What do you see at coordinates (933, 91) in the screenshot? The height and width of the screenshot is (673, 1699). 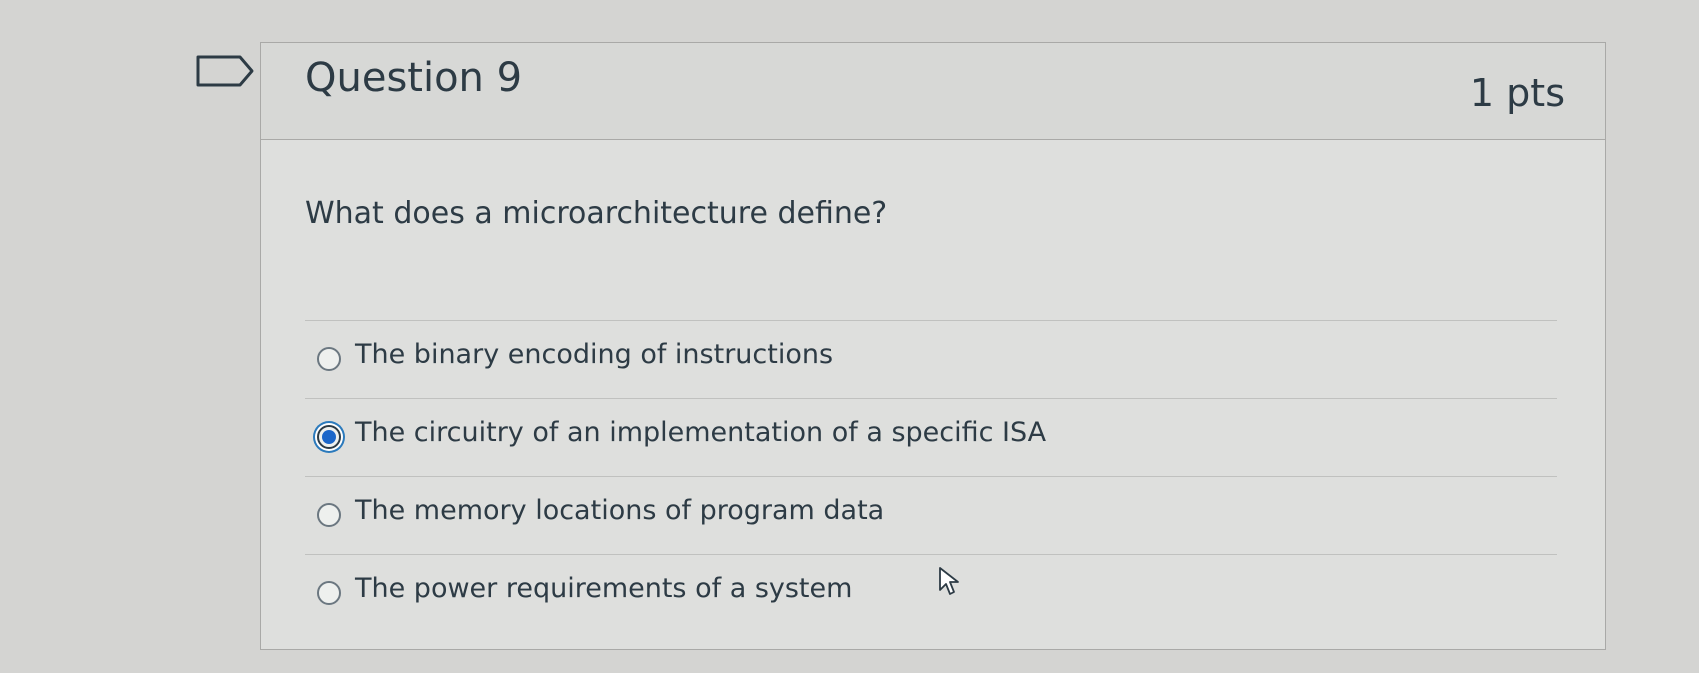 I see `question-header: Question 9 1 pts` at bounding box center [933, 91].